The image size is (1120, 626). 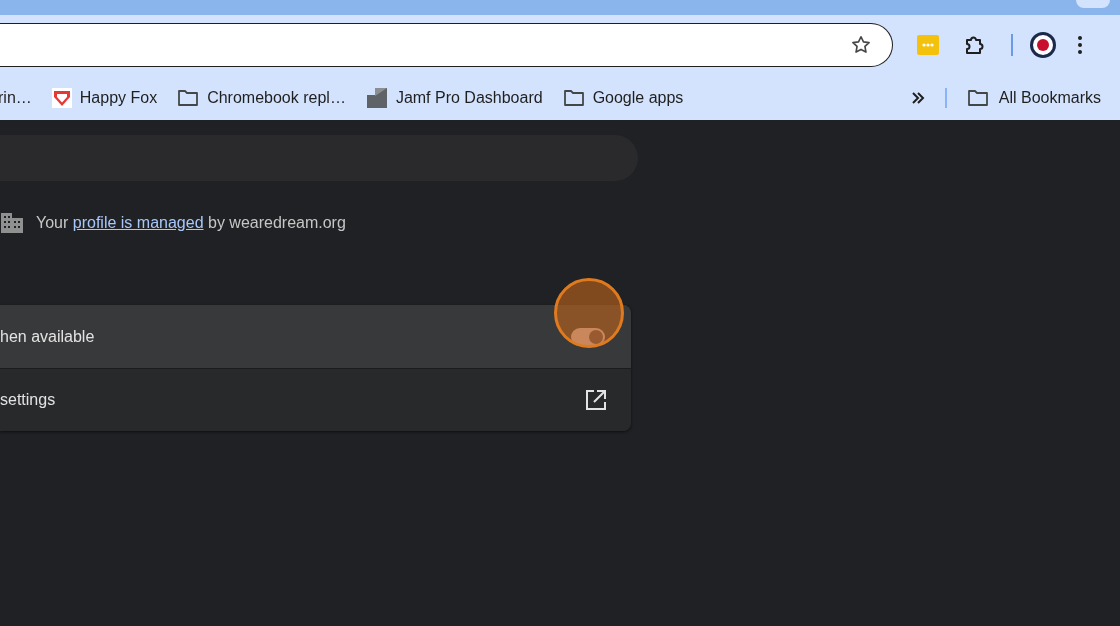 I want to click on settings-row: hen available, so click(x=315, y=336).